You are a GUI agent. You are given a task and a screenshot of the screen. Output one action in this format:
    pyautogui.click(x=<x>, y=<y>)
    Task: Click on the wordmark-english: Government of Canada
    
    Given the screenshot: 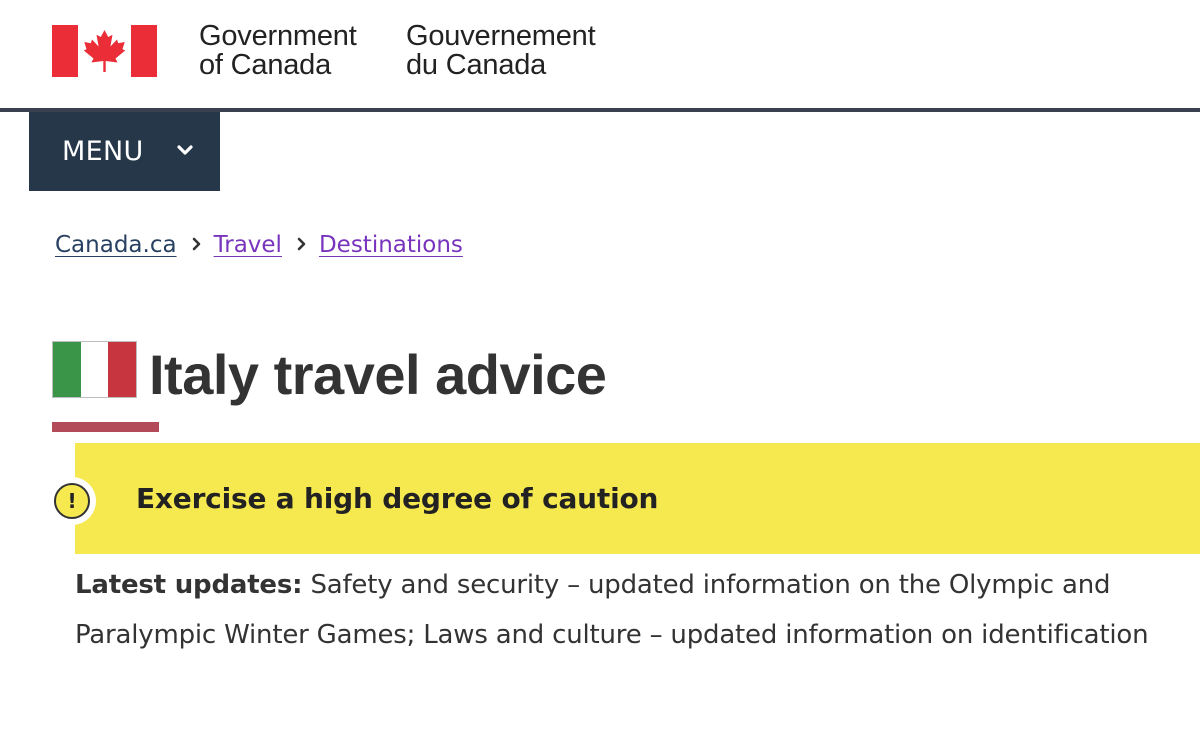 What is the action you would take?
    pyautogui.click(x=278, y=51)
    